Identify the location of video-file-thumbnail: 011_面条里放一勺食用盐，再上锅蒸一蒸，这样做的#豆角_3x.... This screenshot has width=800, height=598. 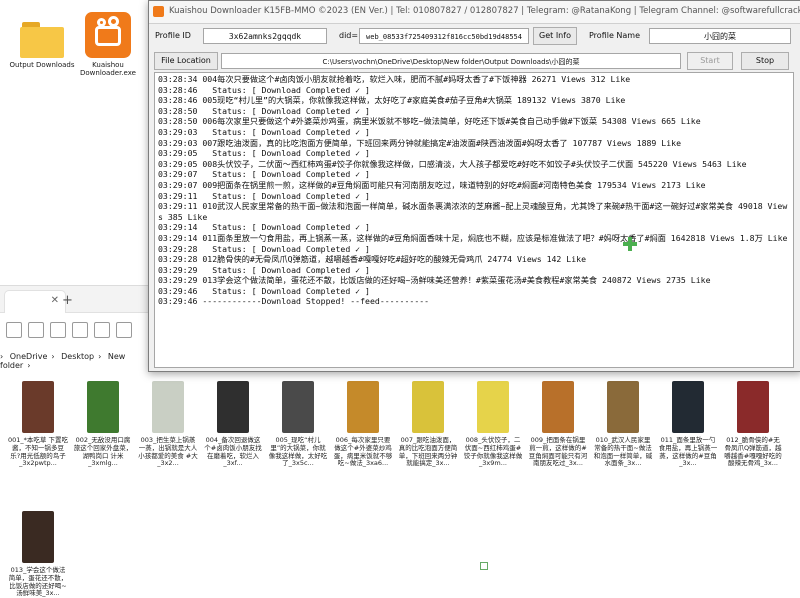
(688, 424).